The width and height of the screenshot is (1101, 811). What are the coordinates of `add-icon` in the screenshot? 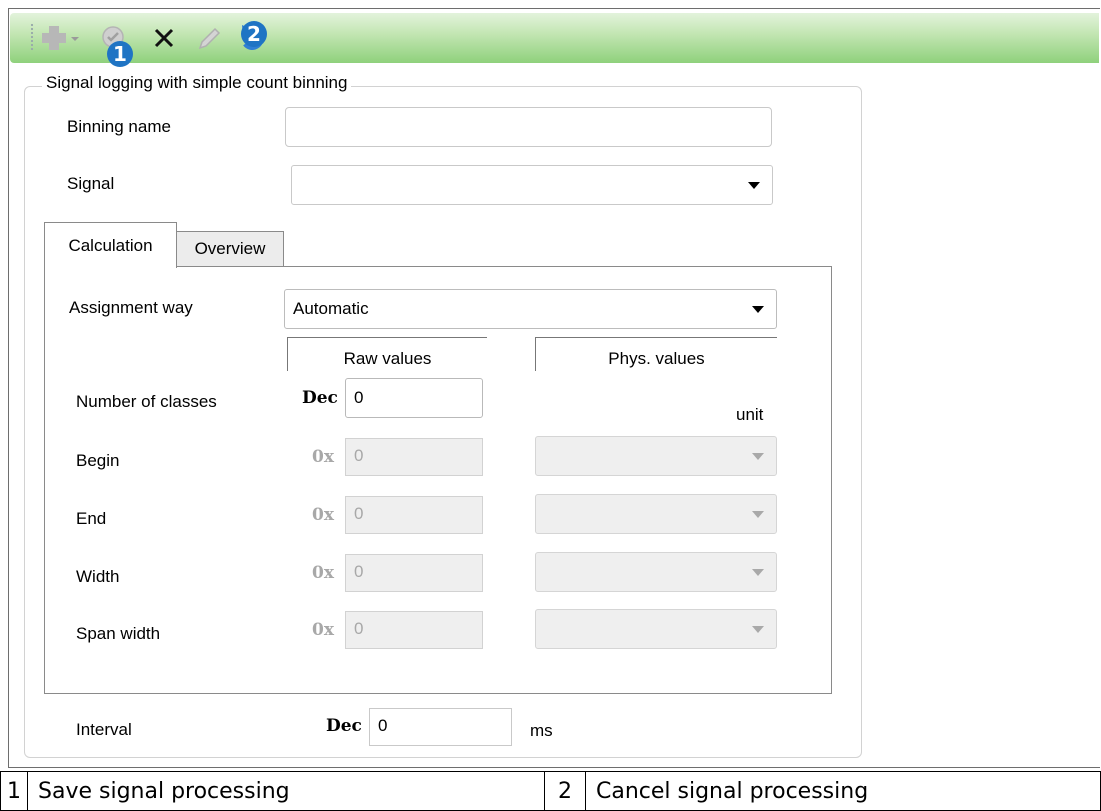 It's located at (60, 38).